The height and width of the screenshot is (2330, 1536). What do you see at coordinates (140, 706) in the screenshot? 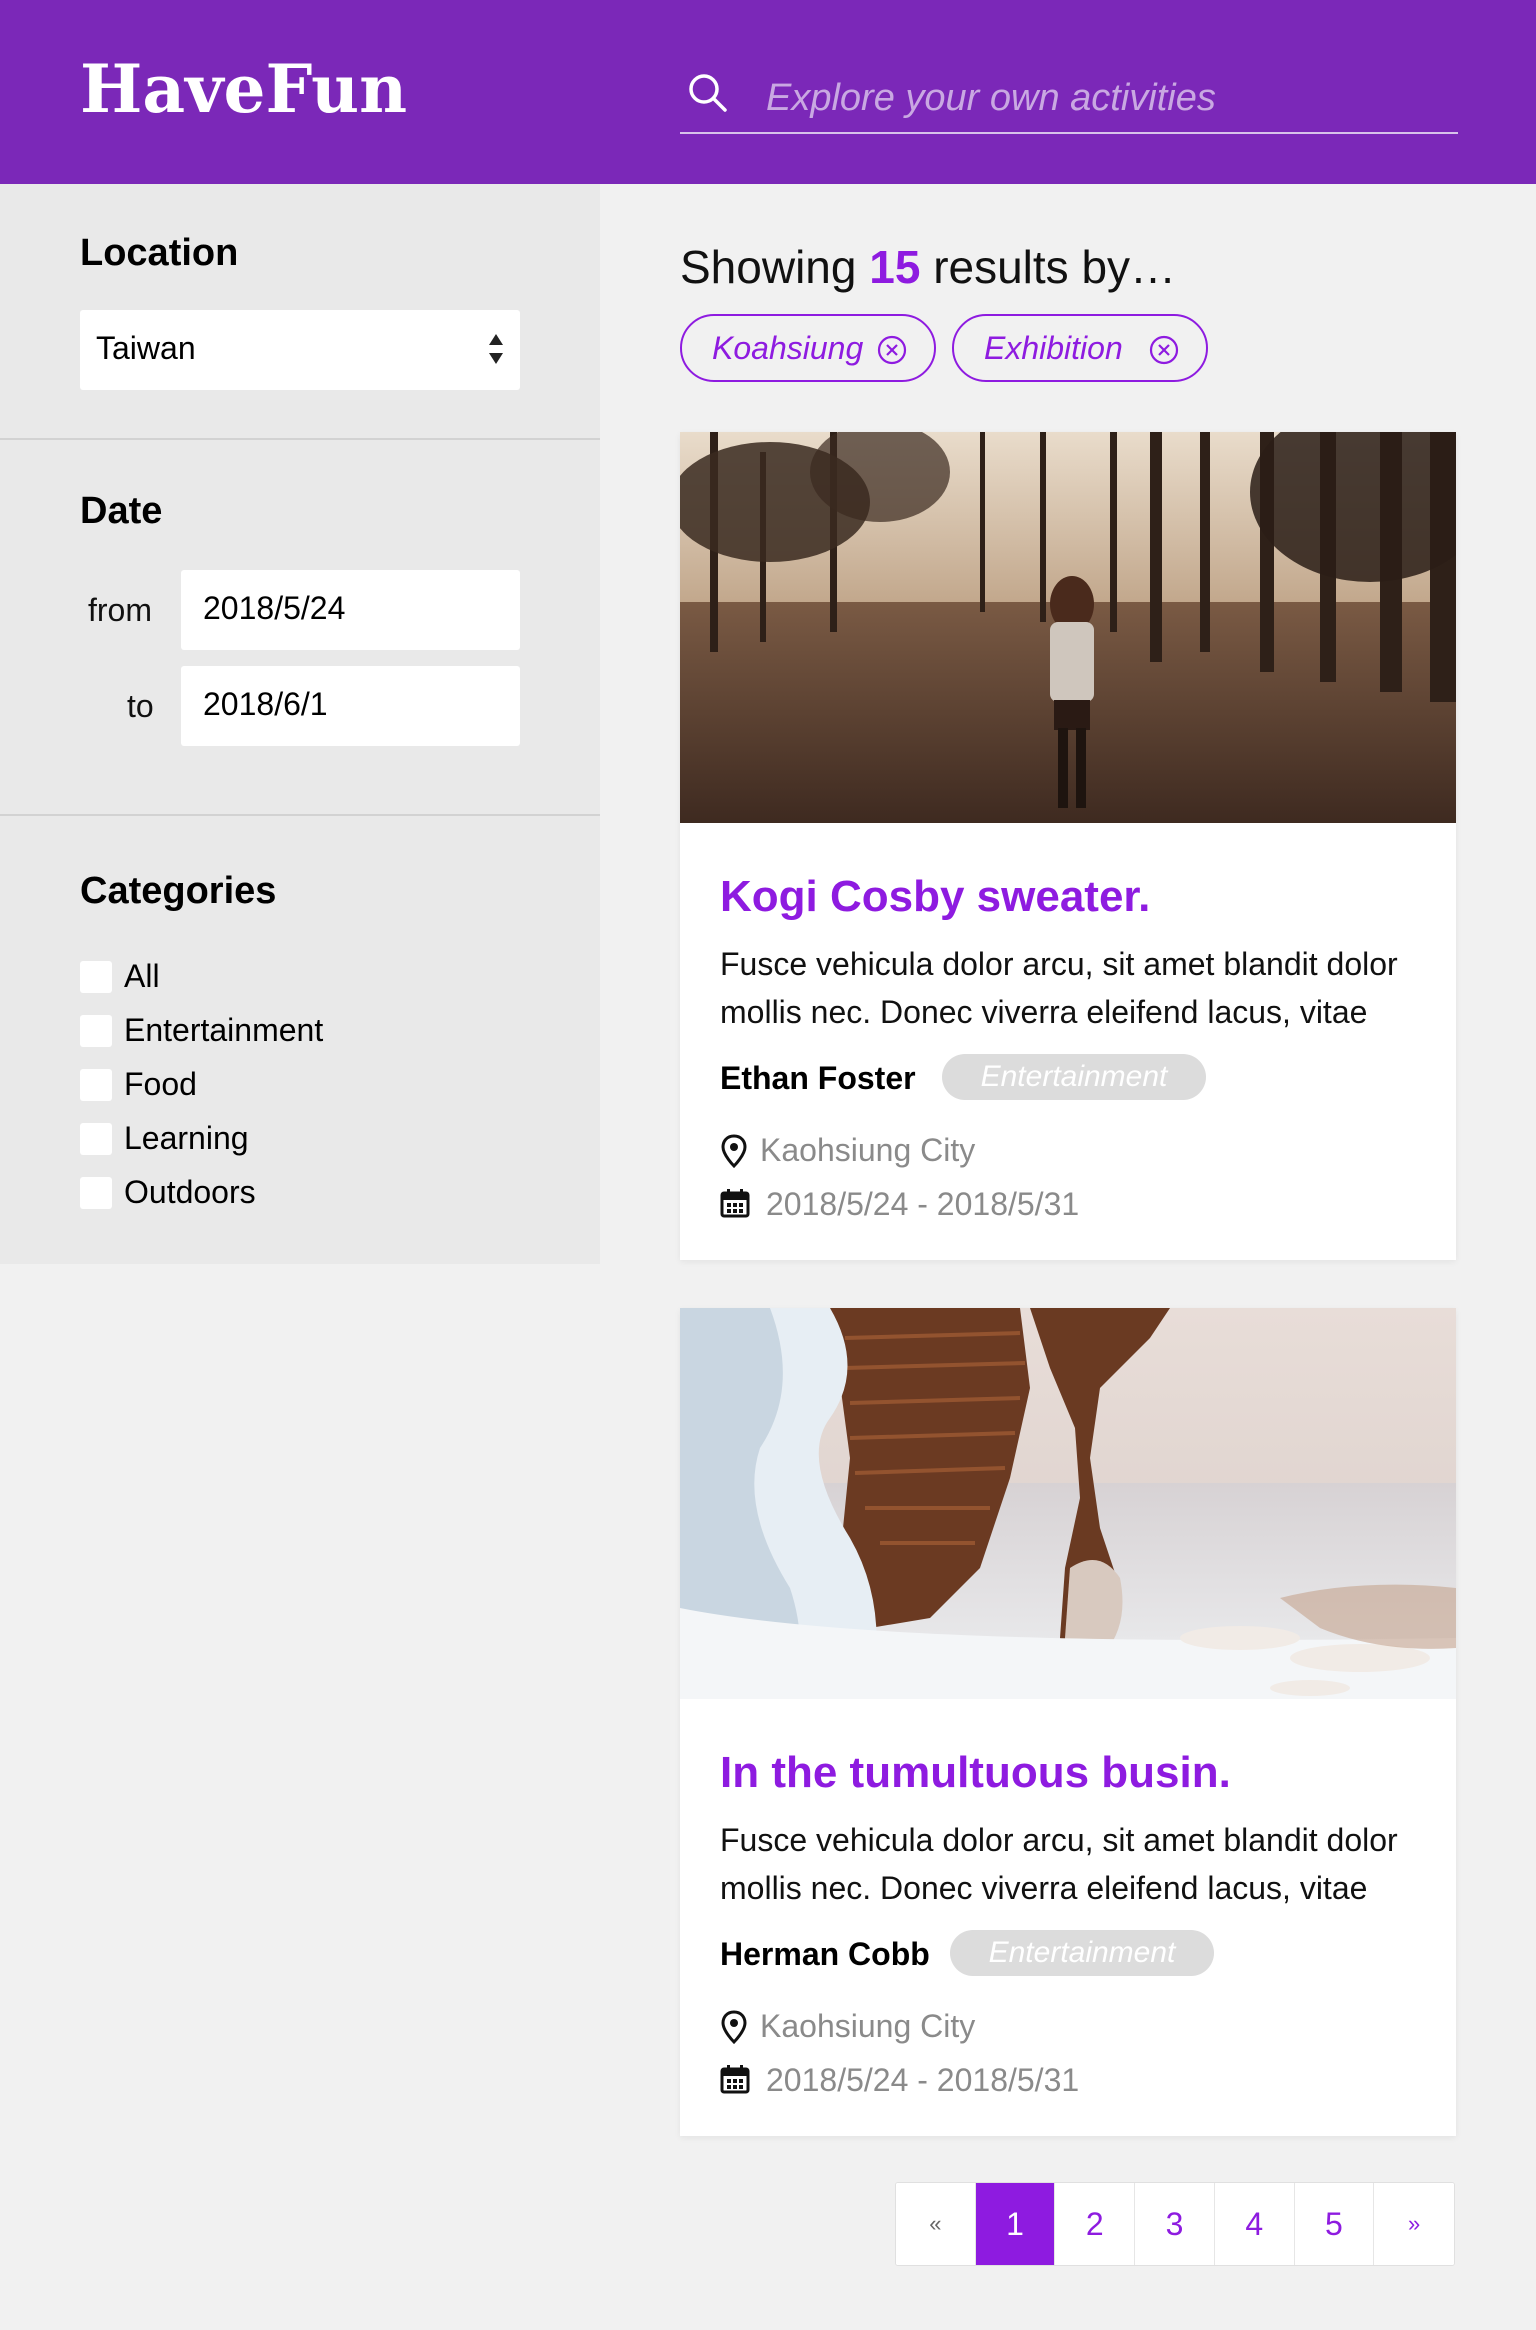
I see `date-to-label: to` at bounding box center [140, 706].